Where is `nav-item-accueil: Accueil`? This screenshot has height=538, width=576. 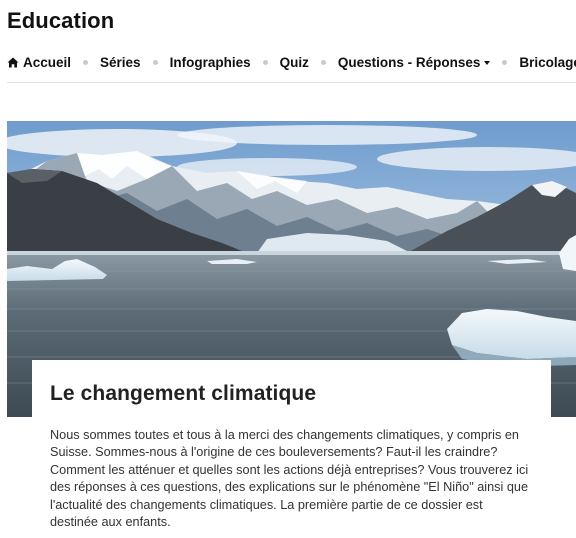
nav-item-accueil: Accueil is located at coordinates (39, 62).